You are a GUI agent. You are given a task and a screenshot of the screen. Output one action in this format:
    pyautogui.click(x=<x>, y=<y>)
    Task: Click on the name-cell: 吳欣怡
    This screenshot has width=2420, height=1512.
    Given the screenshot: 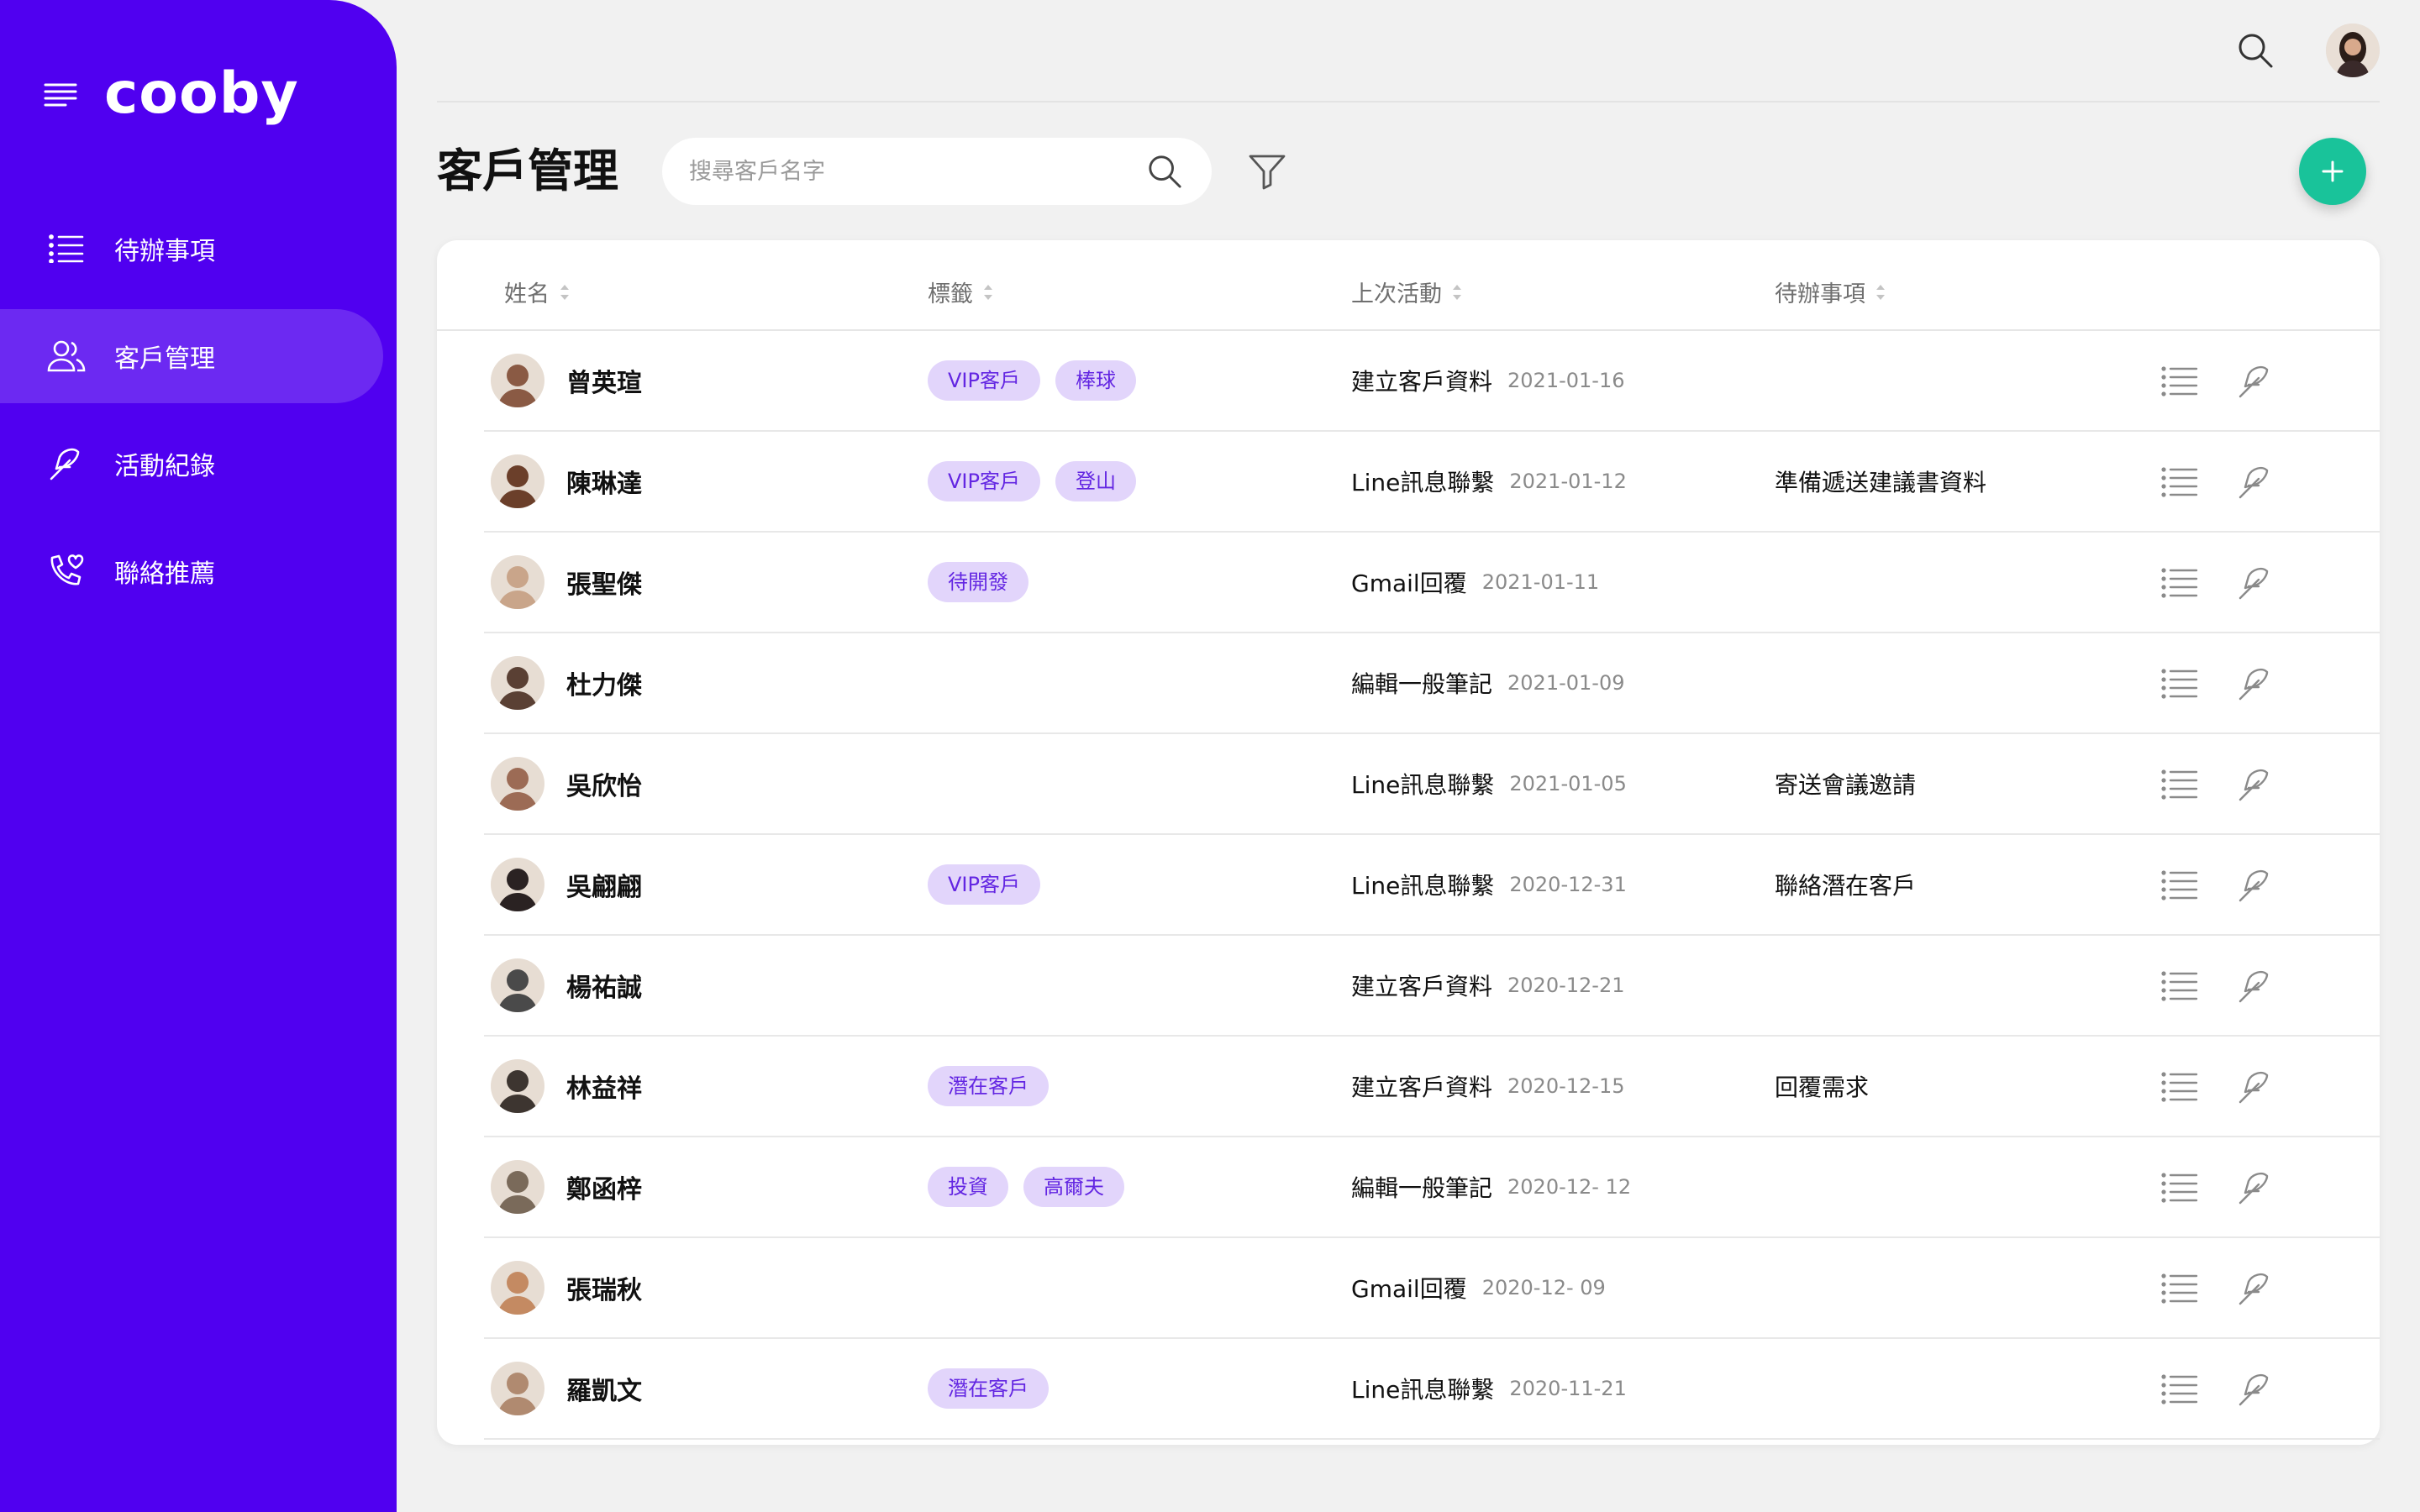 What is the action you would take?
    pyautogui.click(x=567, y=783)
    